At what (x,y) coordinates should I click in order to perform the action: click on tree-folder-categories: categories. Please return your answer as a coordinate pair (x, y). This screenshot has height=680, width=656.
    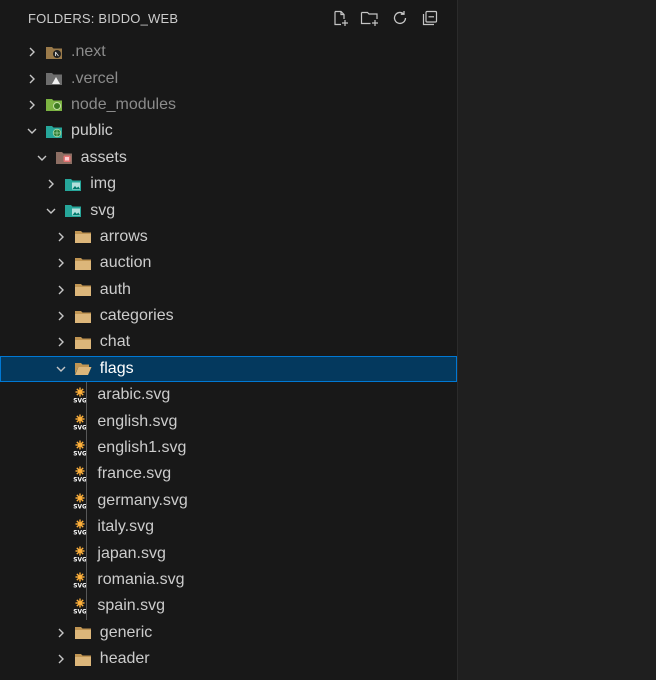
    Looking at the image, I should click on (228, 316).